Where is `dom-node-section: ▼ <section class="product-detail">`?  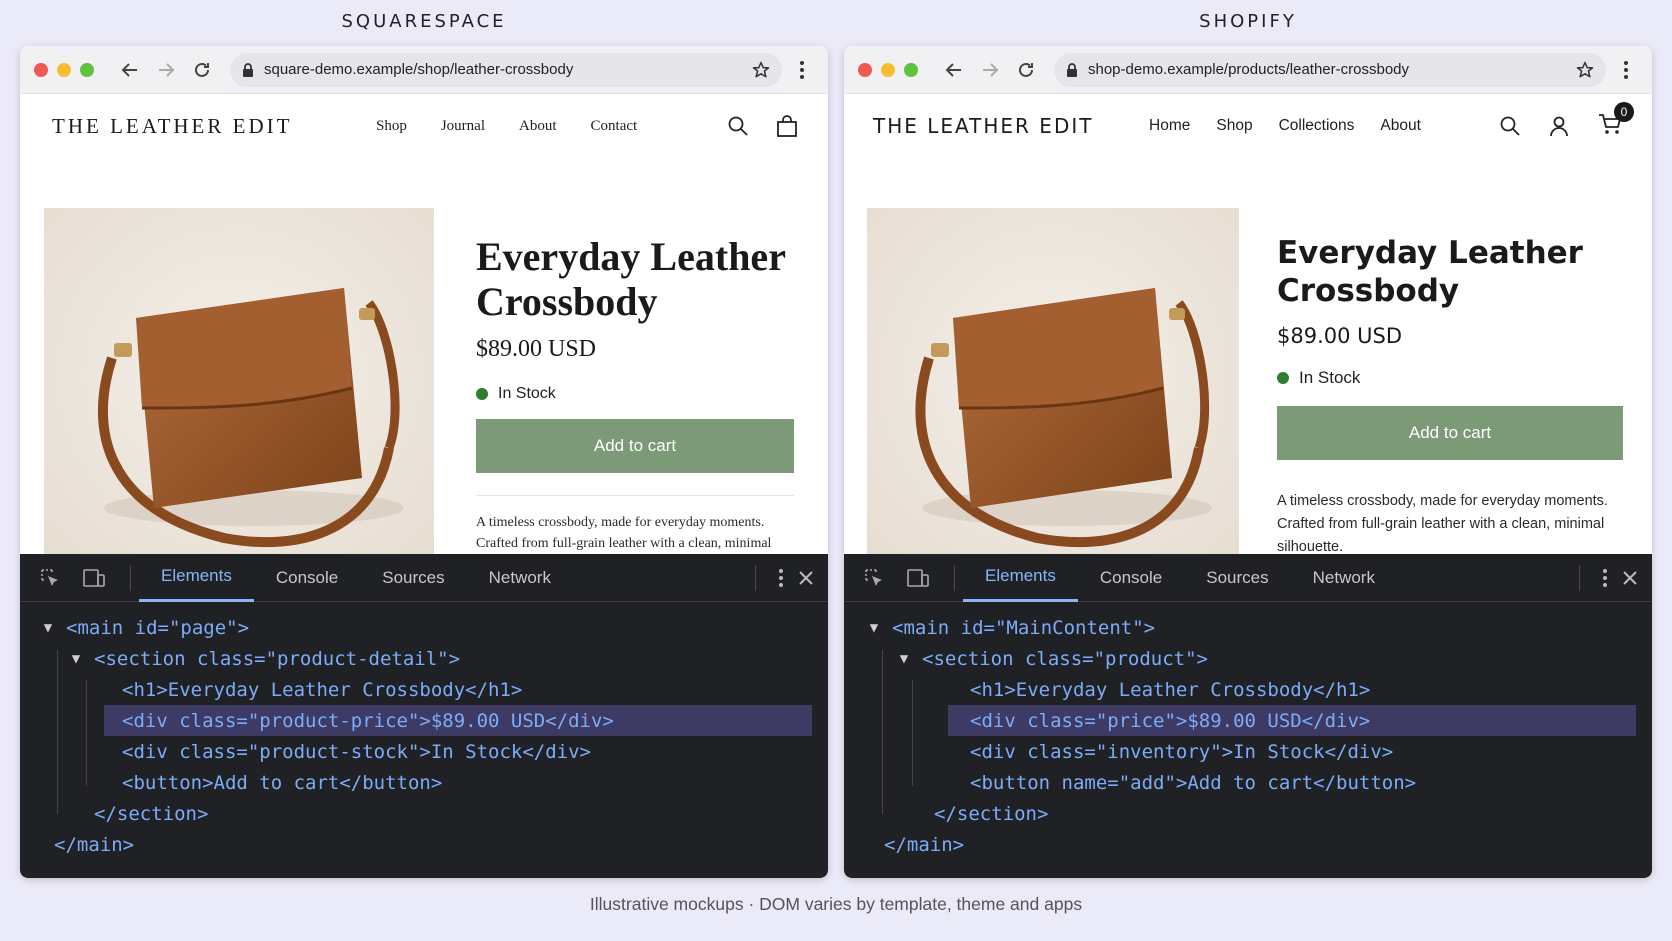 dom-node-section: ▼ <section class="product-detail"> is located at coordinates (424, 658).